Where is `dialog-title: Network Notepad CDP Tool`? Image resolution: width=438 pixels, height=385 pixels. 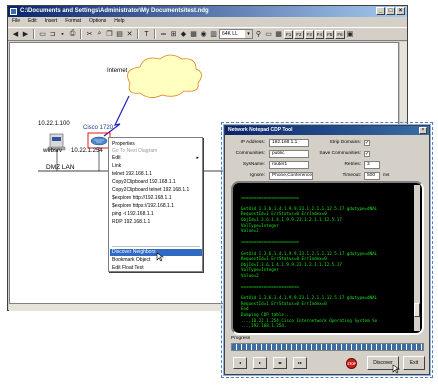 dialog-title: Network Notepad CDP Tool is located at coordinates (327, 130).